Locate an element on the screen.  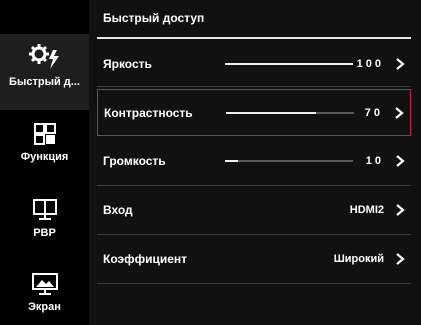
header-divider is located at coordinates (254, 38).